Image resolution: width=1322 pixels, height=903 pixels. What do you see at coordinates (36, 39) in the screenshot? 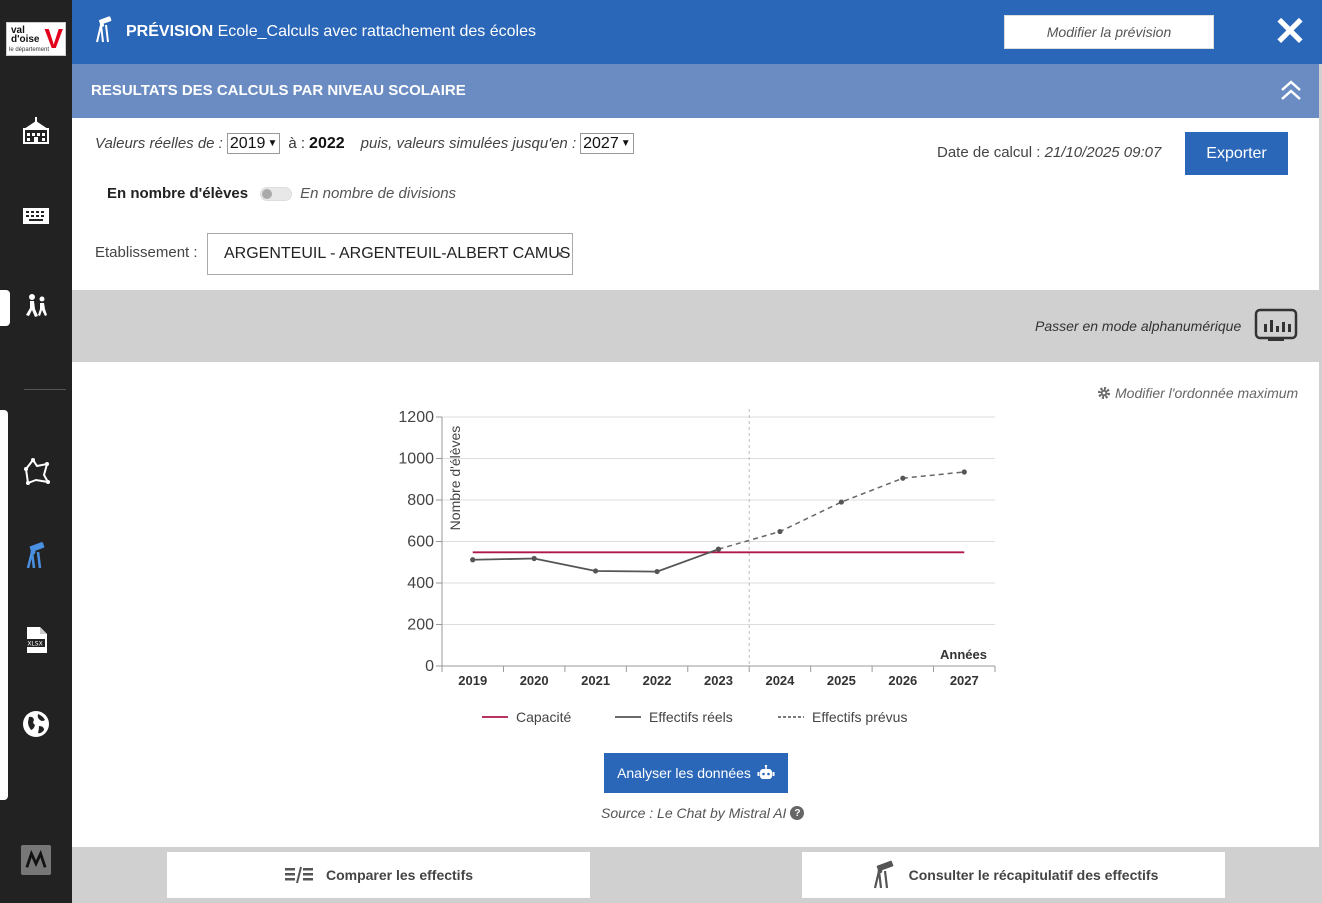
I see `val-doise-logo: val d'oise le département V` at bounding box center [36, 39].